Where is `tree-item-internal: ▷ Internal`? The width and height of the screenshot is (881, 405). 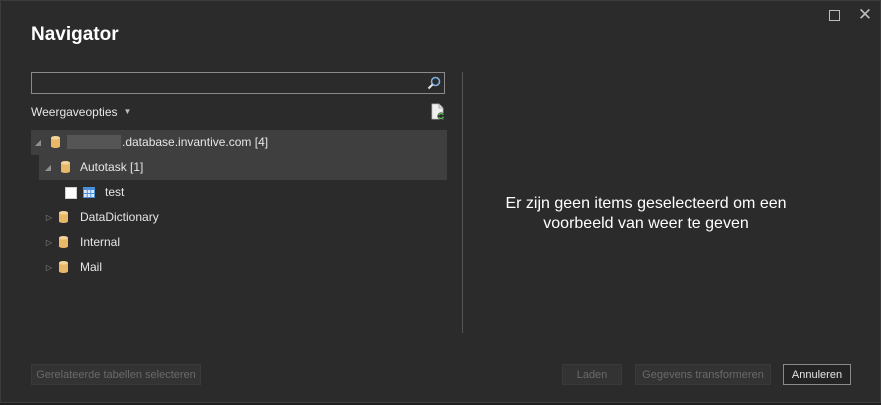 tree-item-internal: ▷ Internal is located at coordinates (239, 242).